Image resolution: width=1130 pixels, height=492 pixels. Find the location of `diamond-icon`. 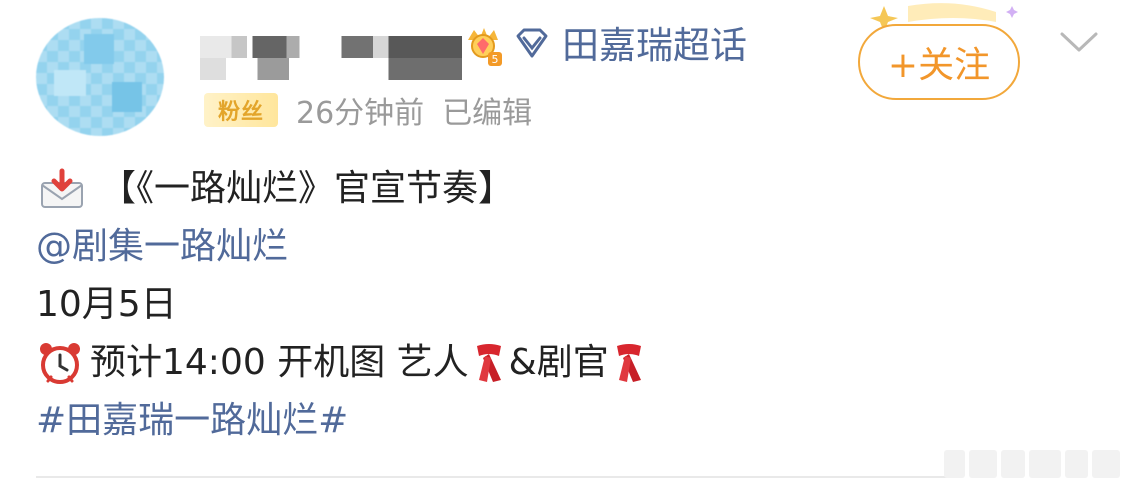

diamond-icon is located at coordinates (532, 43).